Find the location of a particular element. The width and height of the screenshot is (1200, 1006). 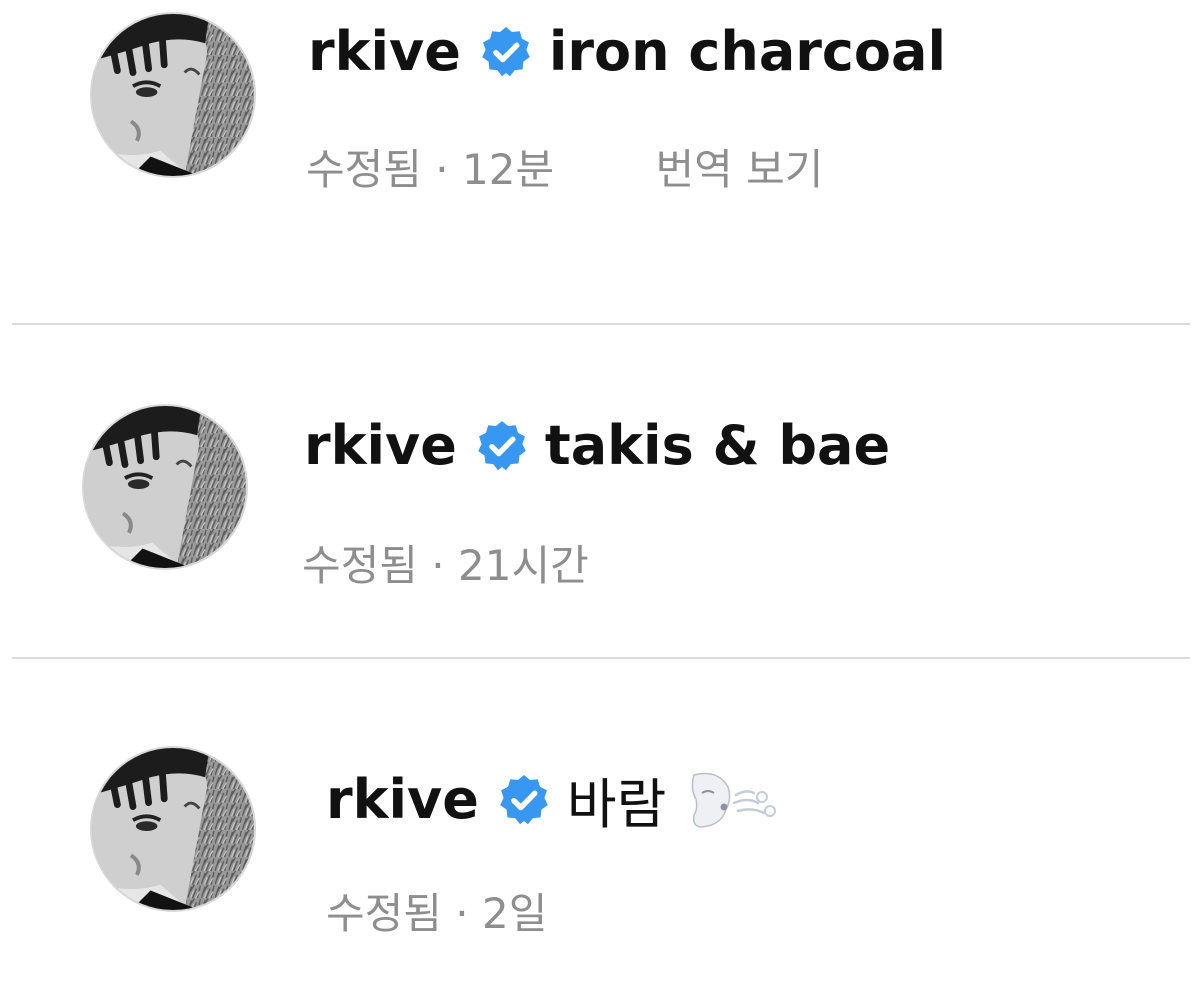

comment-meta: 수정됨 · 2일 is located at coordinates (436, 910).